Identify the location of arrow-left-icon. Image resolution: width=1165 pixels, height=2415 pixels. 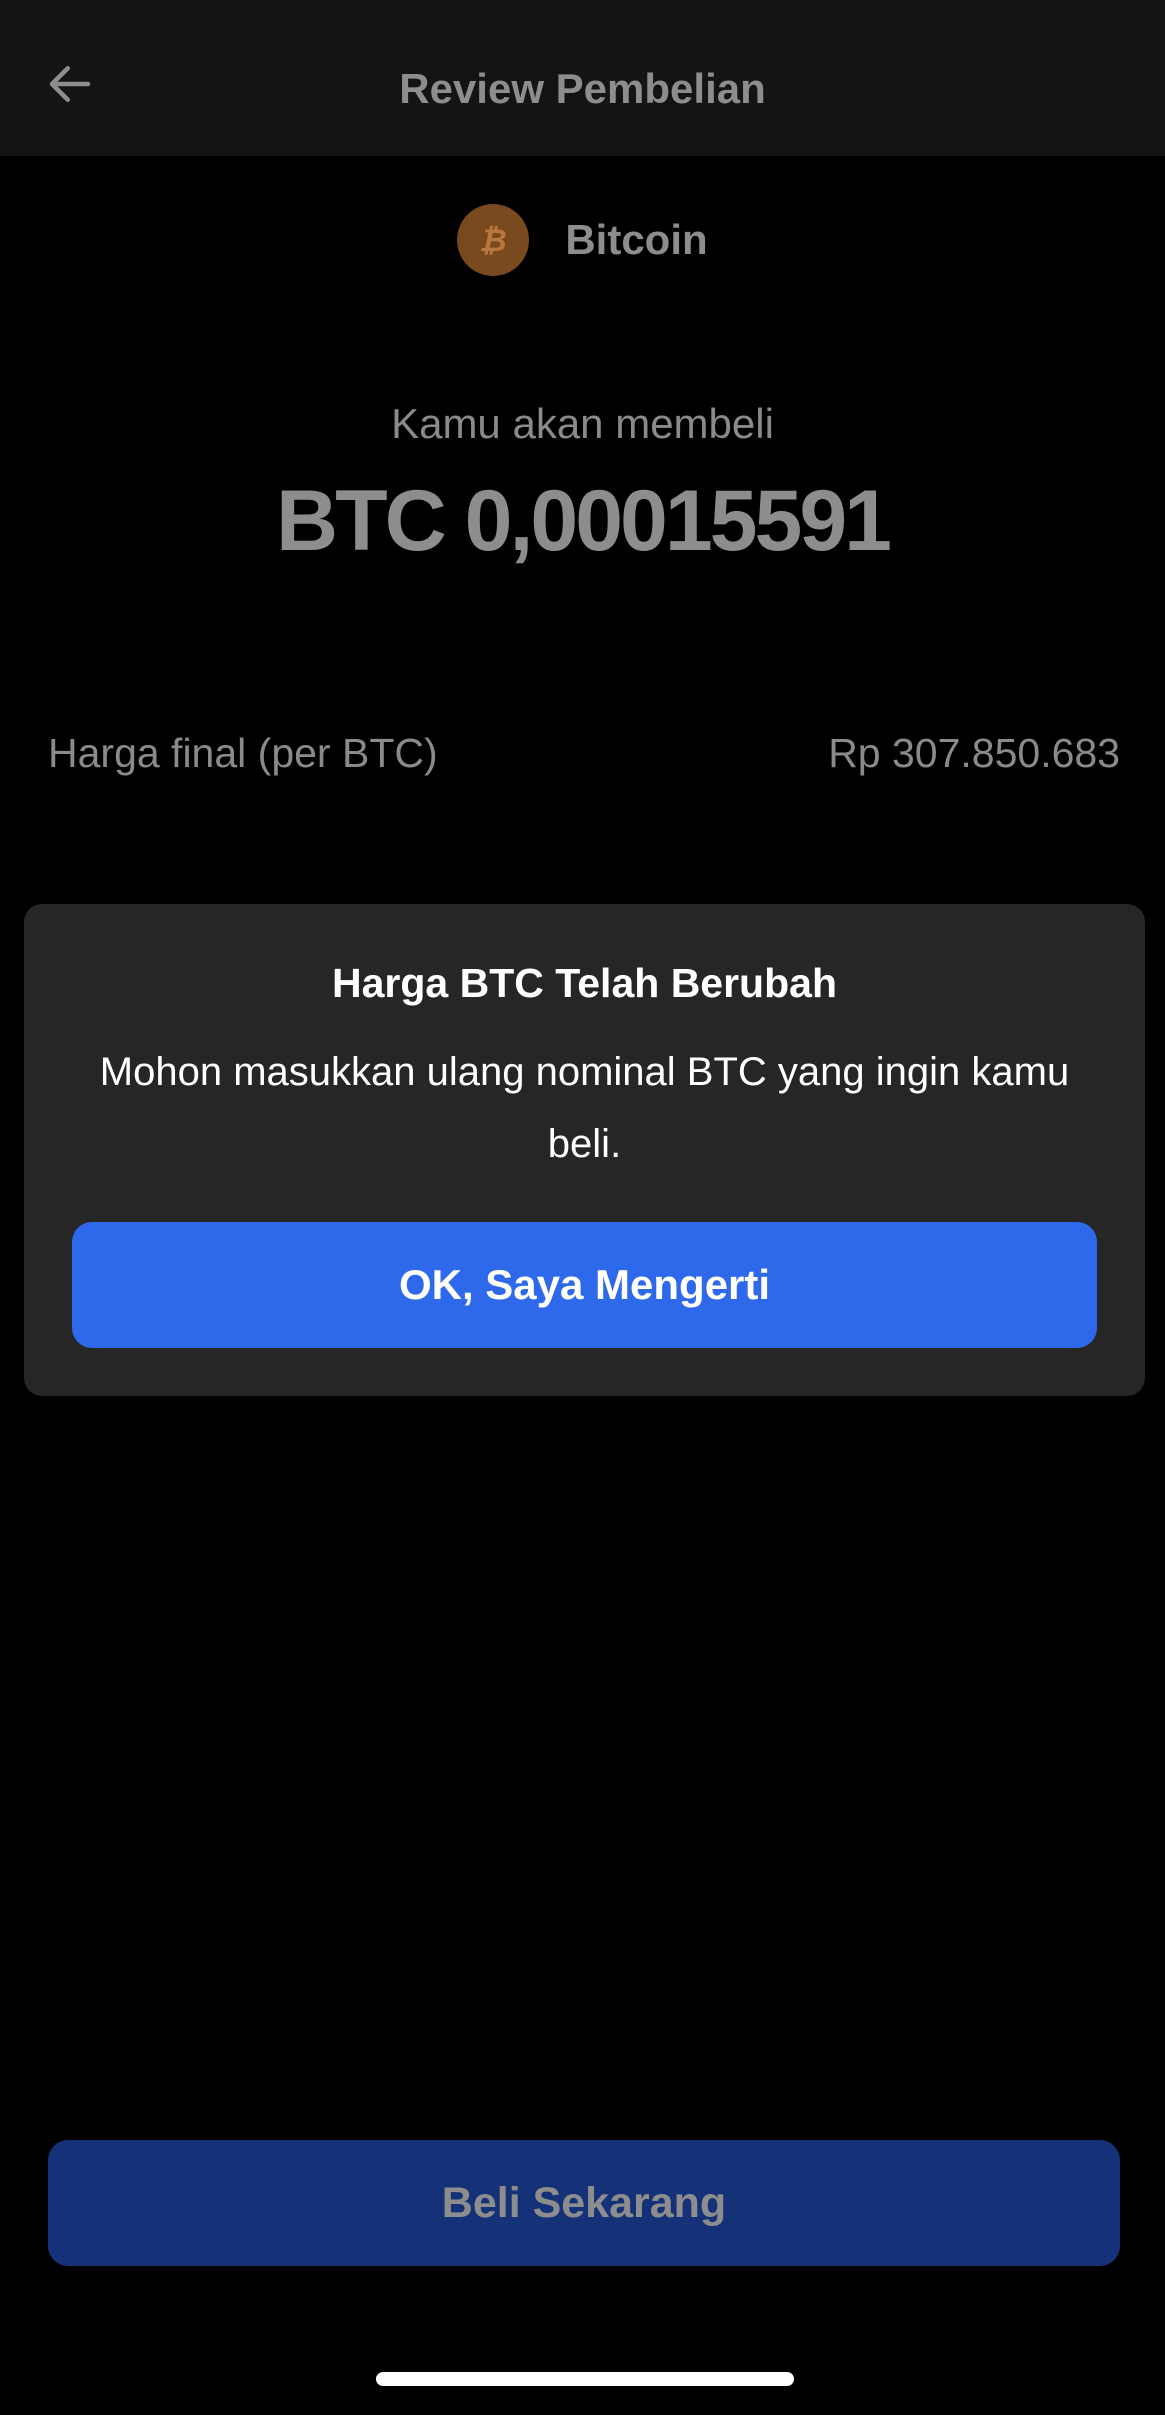
(70, 84).